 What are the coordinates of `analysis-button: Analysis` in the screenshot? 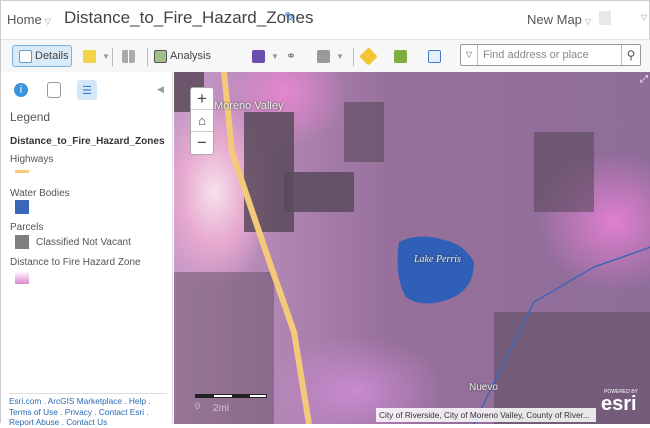 It's located at (182, 56).